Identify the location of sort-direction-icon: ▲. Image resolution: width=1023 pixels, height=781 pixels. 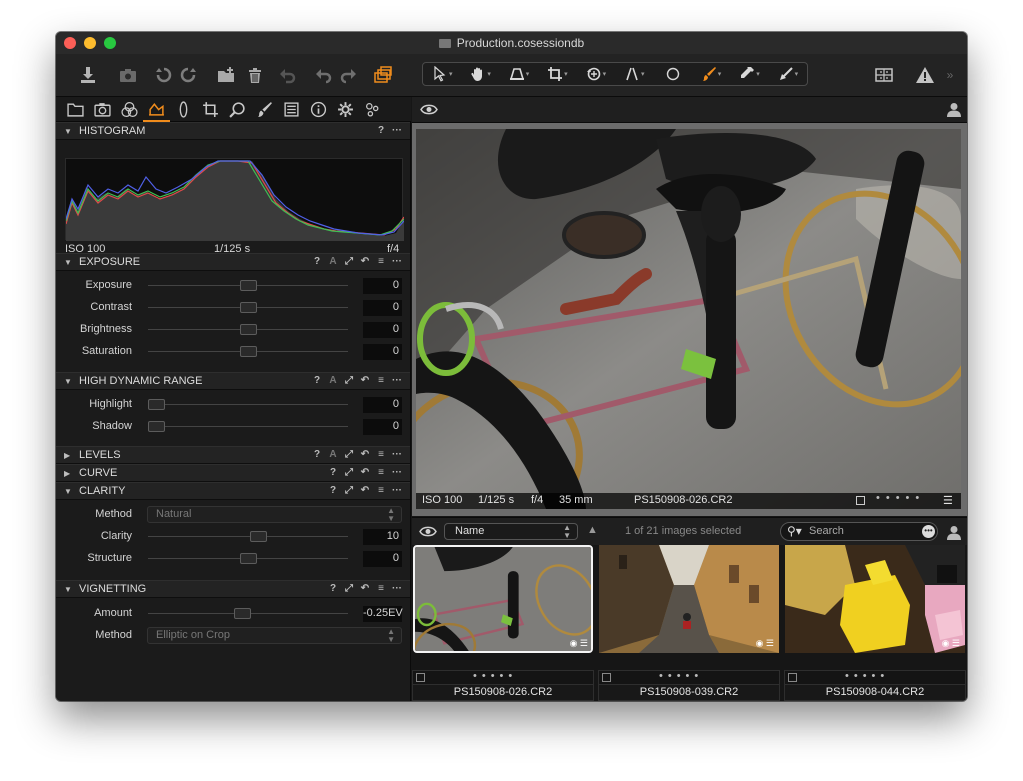
(592, 530).